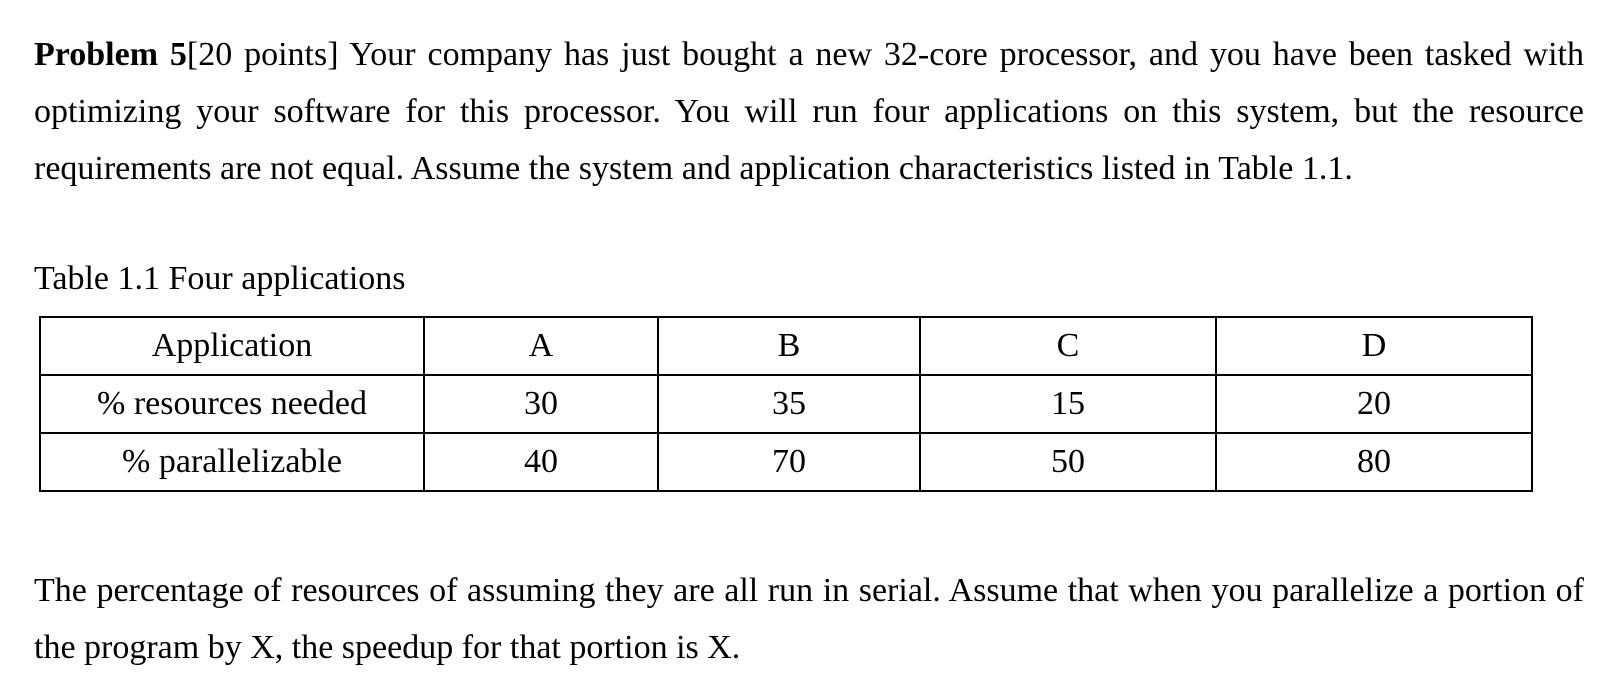 The image size is (1617, 677). Describe the element at coordinates (1068, 462) in the screenshot. I see `table-cell: 50` at that location.